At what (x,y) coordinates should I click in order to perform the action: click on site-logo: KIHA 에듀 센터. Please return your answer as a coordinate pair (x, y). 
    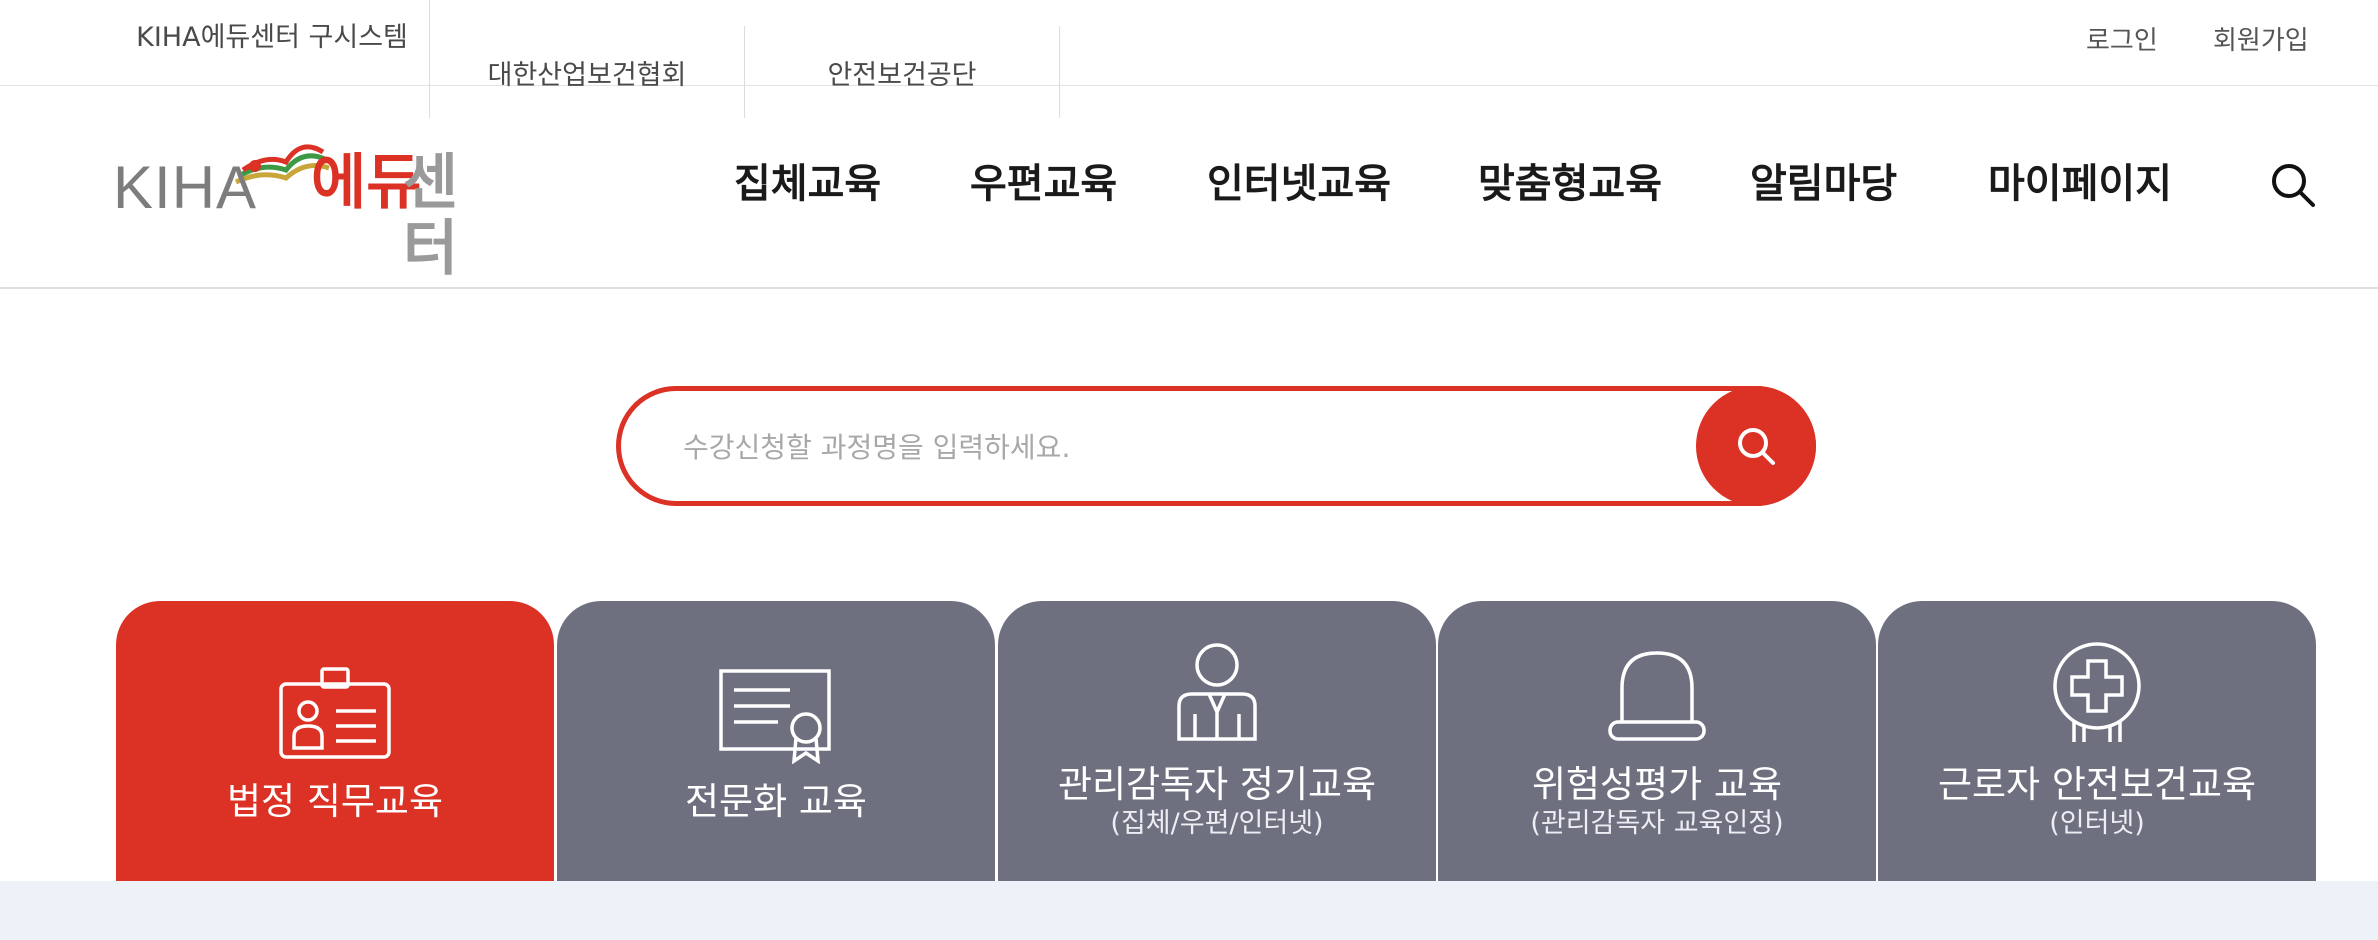
    Looking at the image, I should click on (308, 206).